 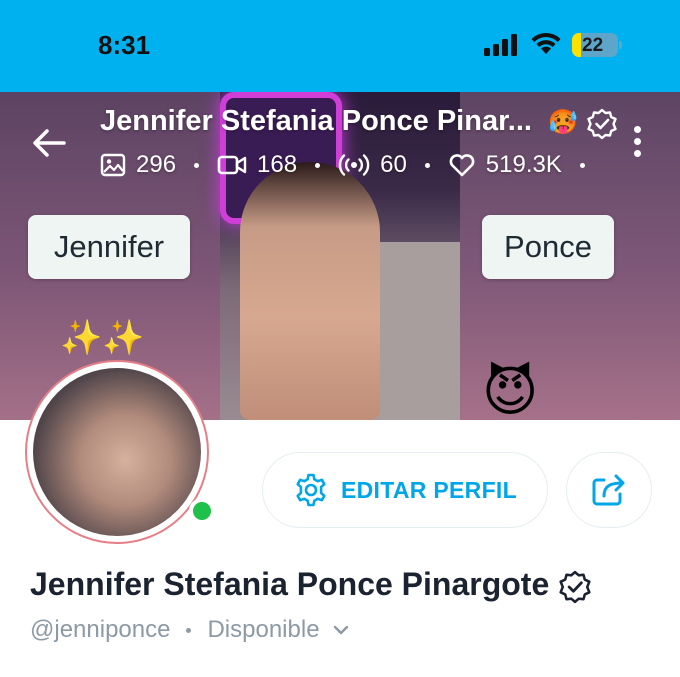 I want to click on photos-count: 296, so click(x=156, y=164).